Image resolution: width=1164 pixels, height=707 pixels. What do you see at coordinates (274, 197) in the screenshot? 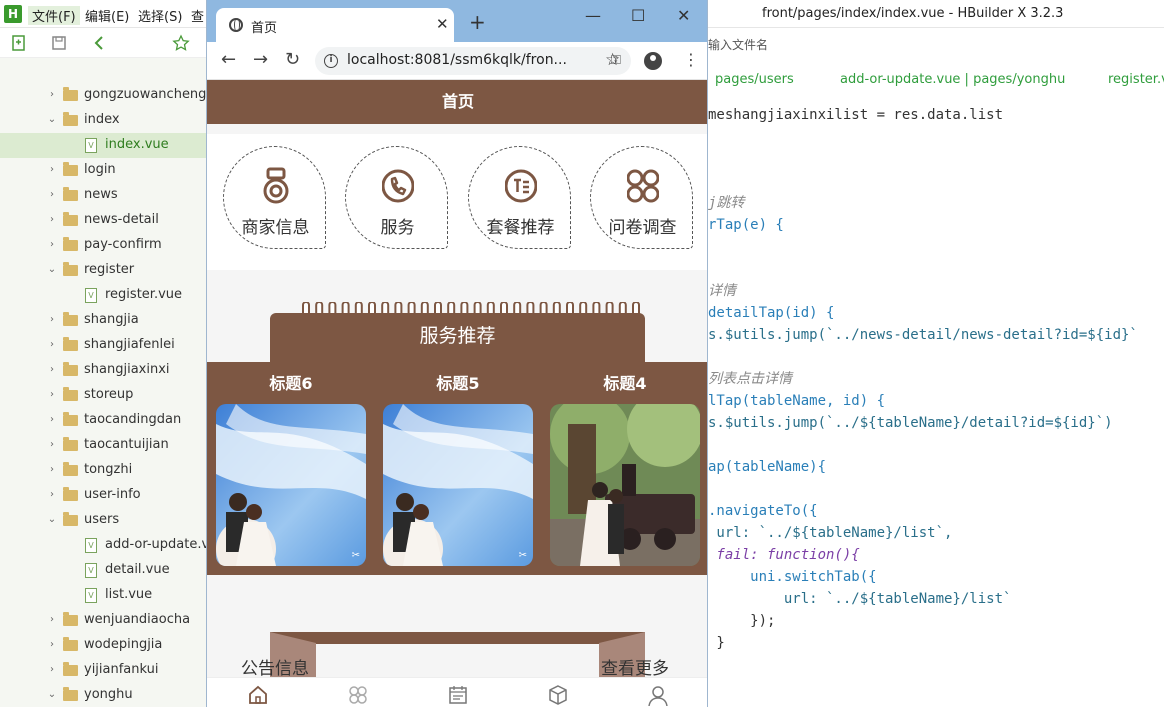
I see `nav-item-merchant-info: 商家信息` at bounding box center [274, 197].